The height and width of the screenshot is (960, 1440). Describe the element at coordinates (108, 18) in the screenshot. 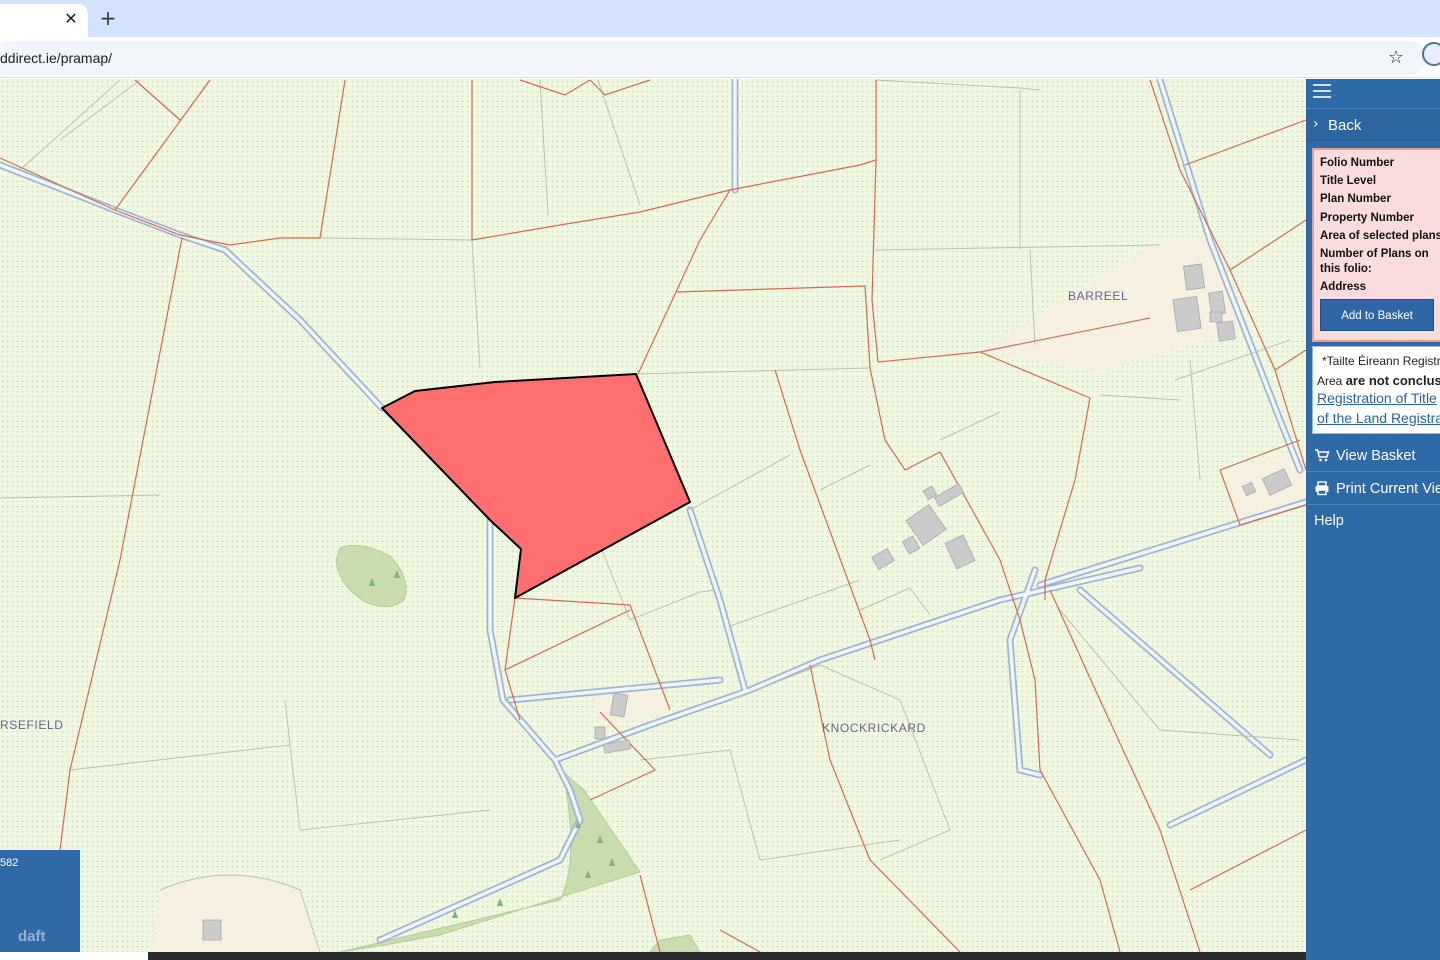

I see `new-tab-button: +` at that location.